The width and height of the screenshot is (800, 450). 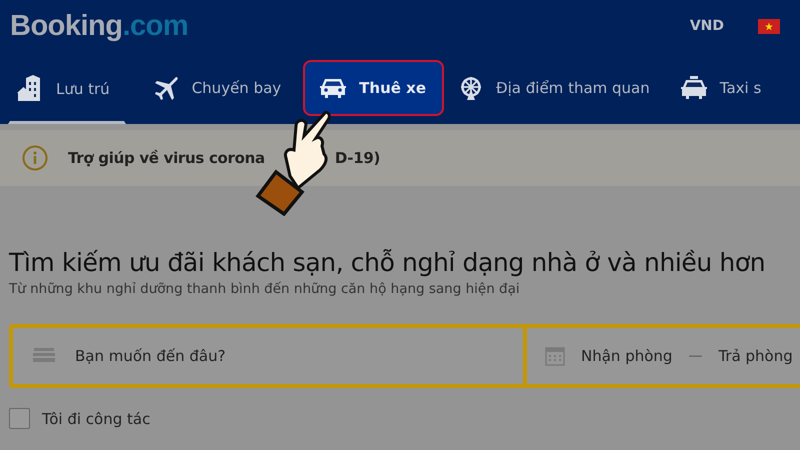 What do you see at coordinates (265, 289) in the screenshot?
I see `hero-subtitle: Từ những khu nghỉ dưỡng thanh bình đến những căn hộ hạng sang hiện đại` at bounding box center [265, 289].